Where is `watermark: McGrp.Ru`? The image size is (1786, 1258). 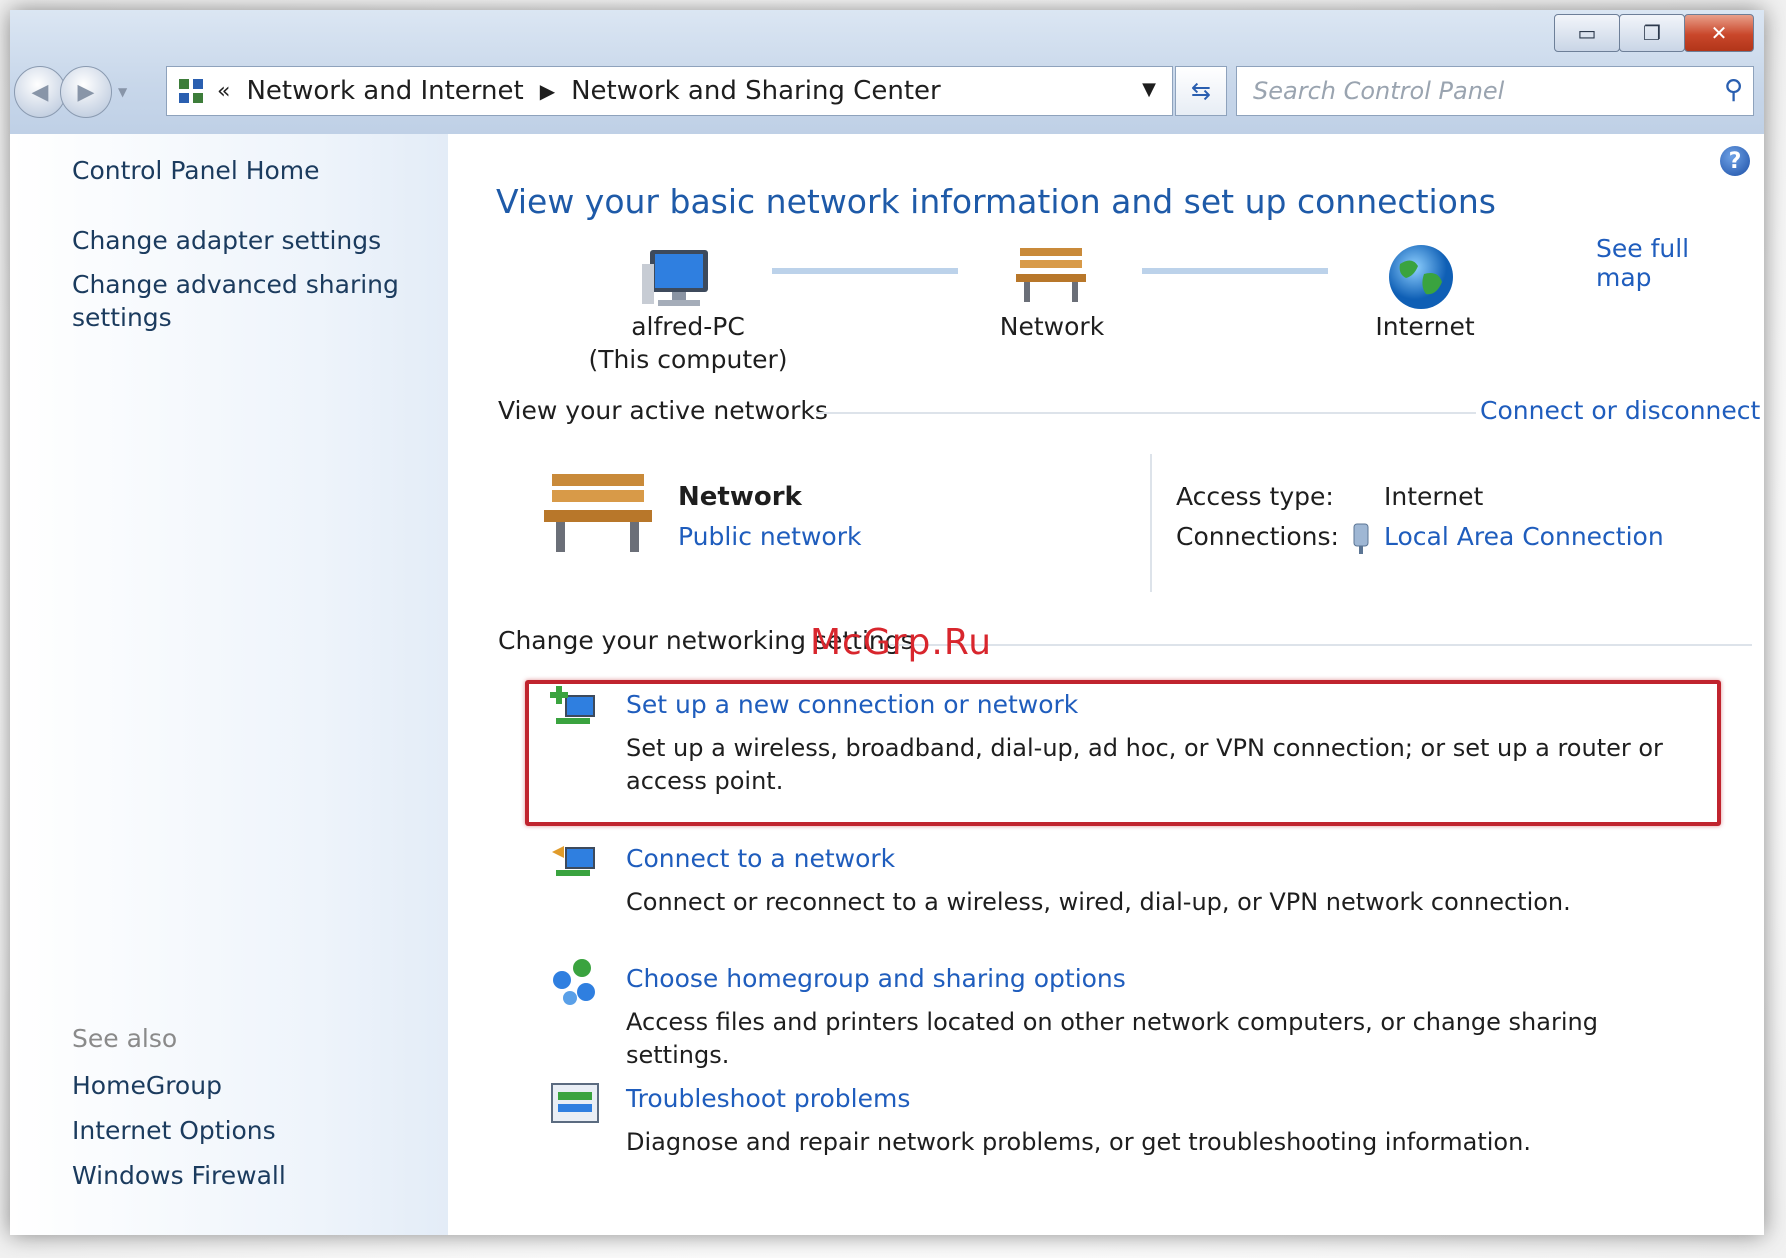 watermark: McGrp.Ru is located at coordinates (901, 642).